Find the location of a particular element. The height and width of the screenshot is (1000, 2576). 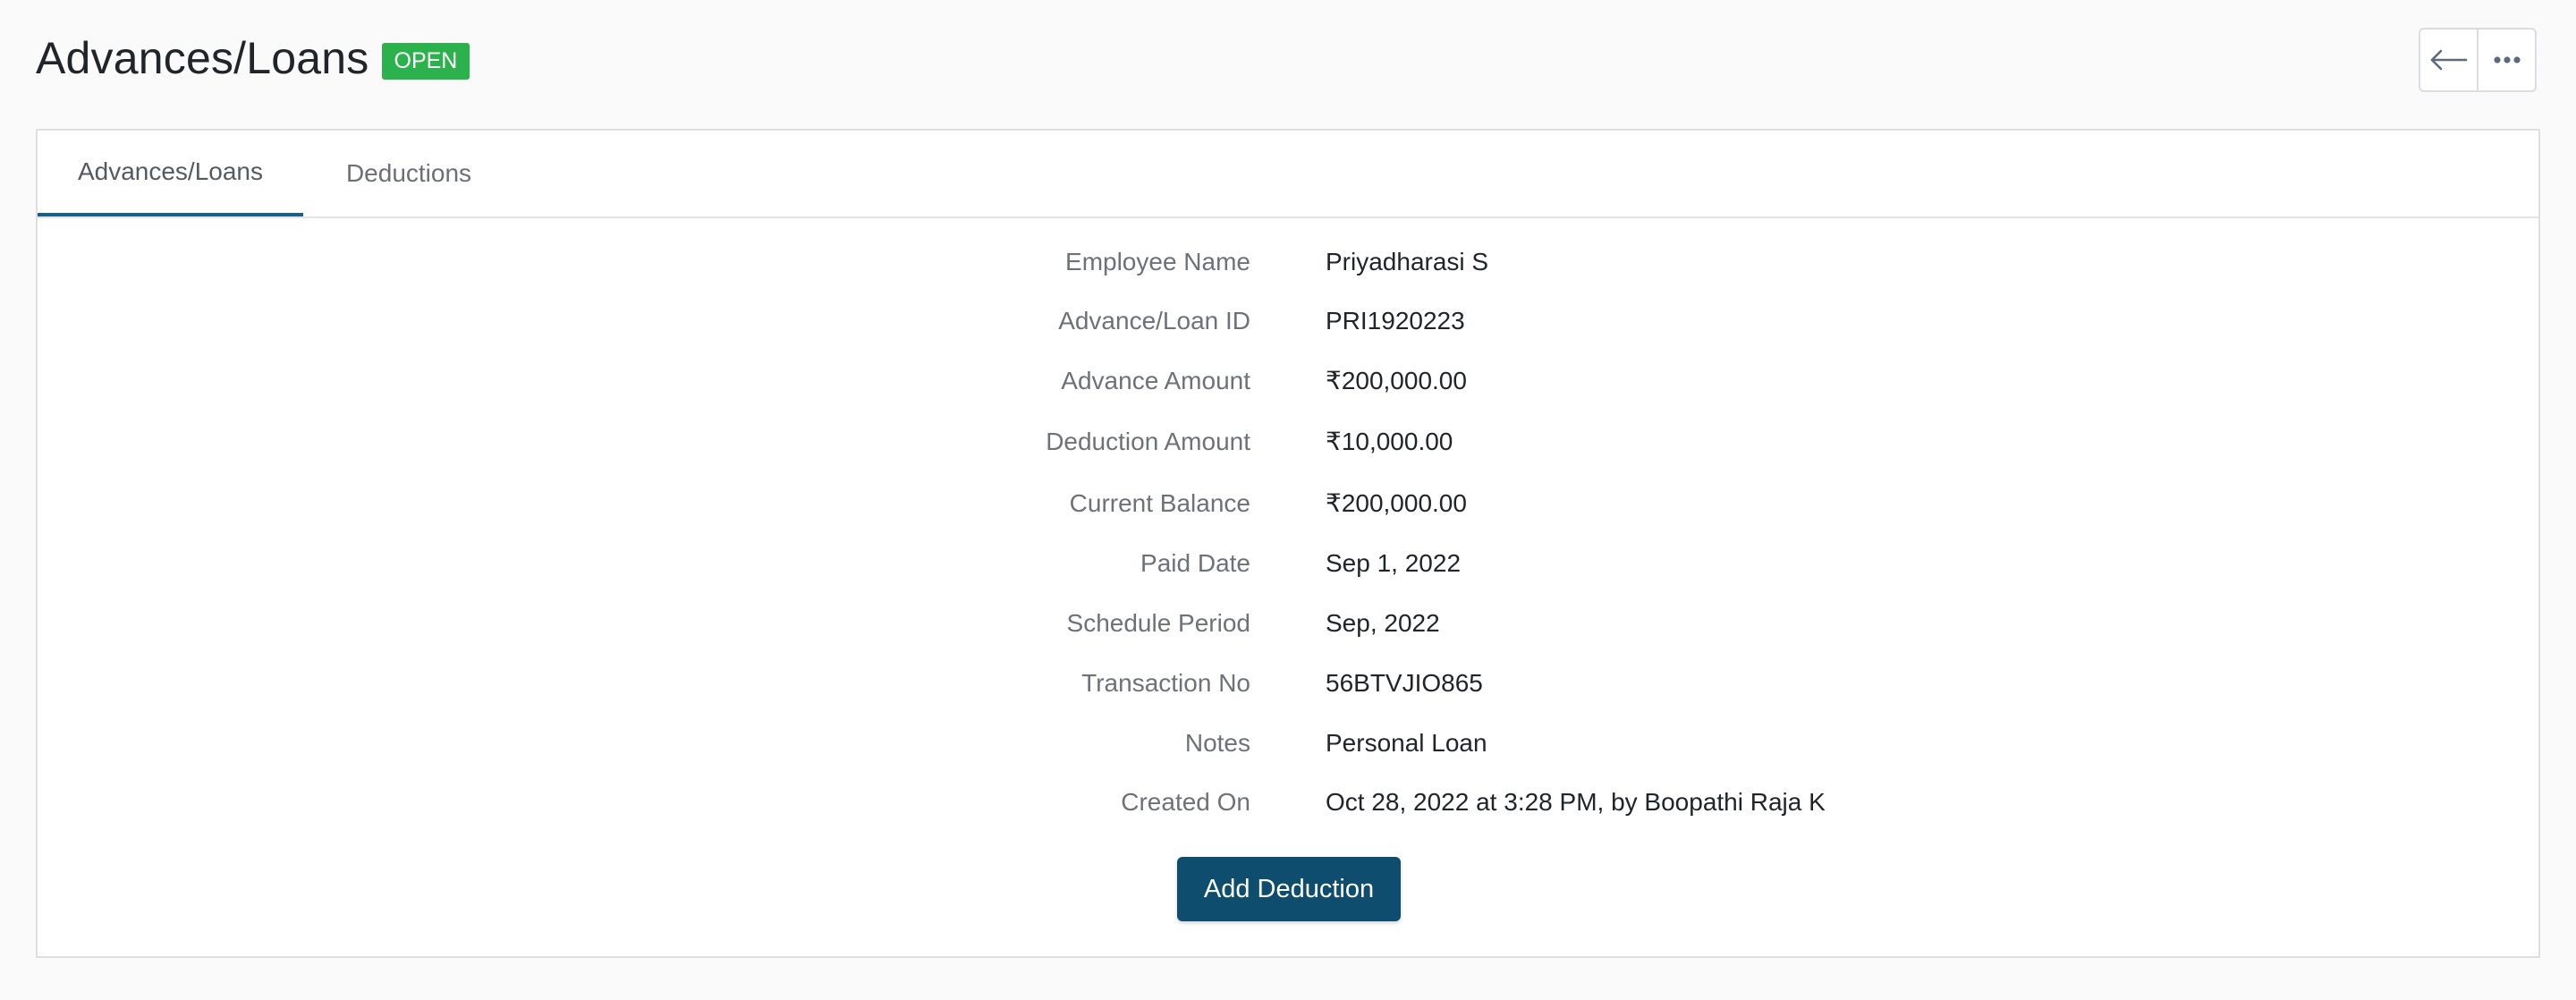

header-toolbar is located at coordinates (2478, 60).